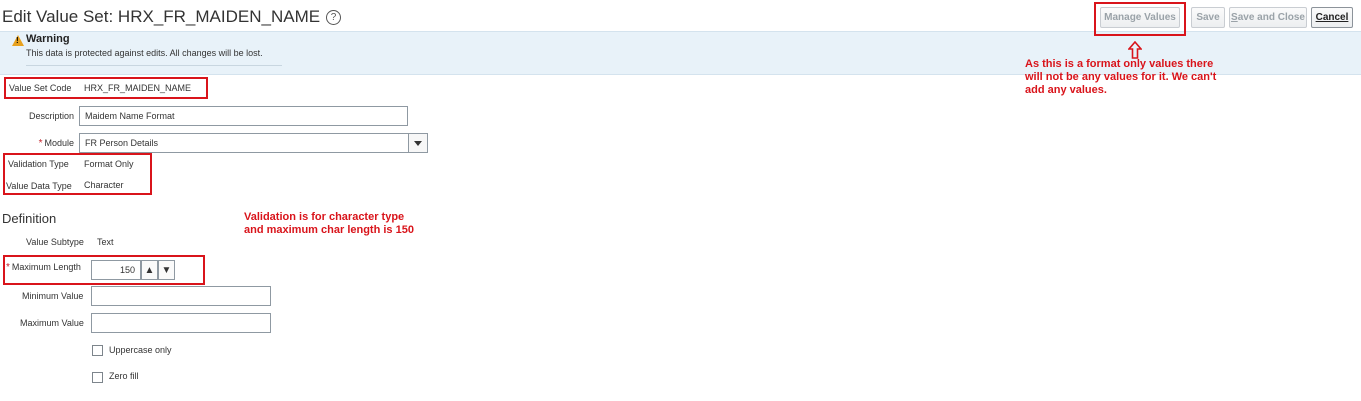 This screenshot has height=401, width=1361. Describe the element at coordinates (55, 242) in the screenshot. I see `value-subtype-label: Value Subtype` at that location.